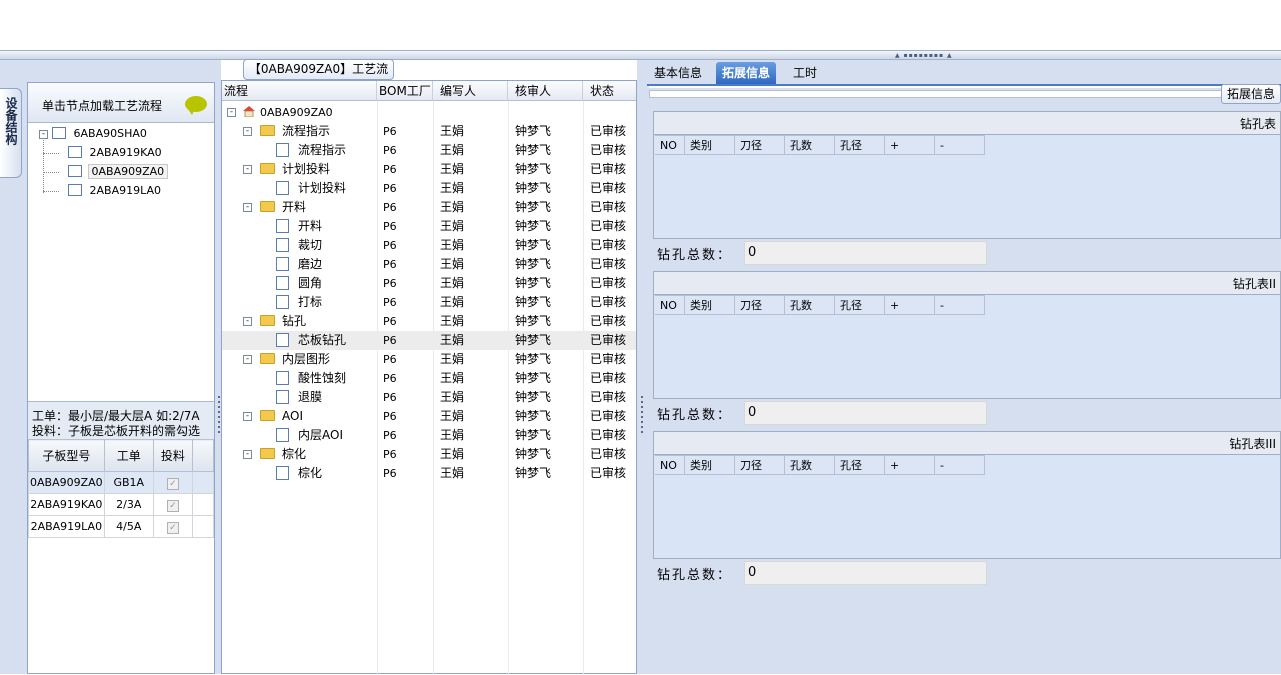 The height and width of the screenshot is (675, 1281). I want to click on table-row: 2ABA919KA0 2/3A ✓, so click(121, 504).